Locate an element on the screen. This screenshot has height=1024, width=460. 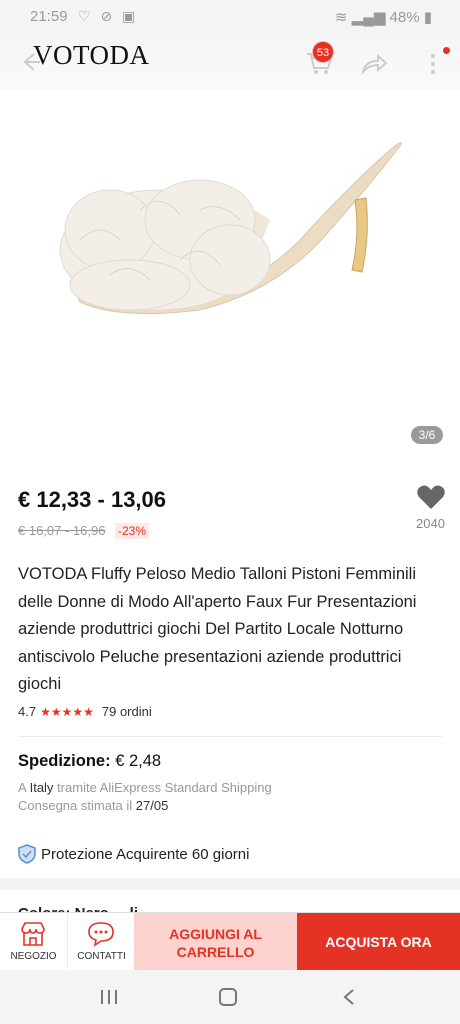
cart-count-badge: 53 is located at coordinates (323, 52).